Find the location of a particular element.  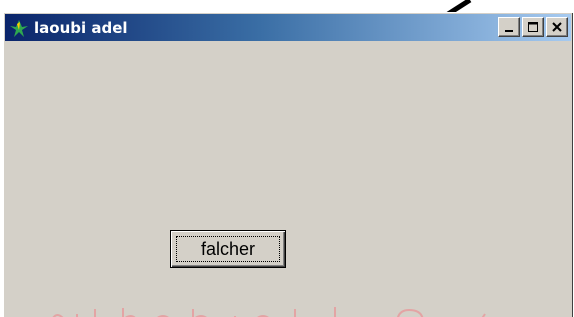

minimize-button is located at coordinates (509, 27).